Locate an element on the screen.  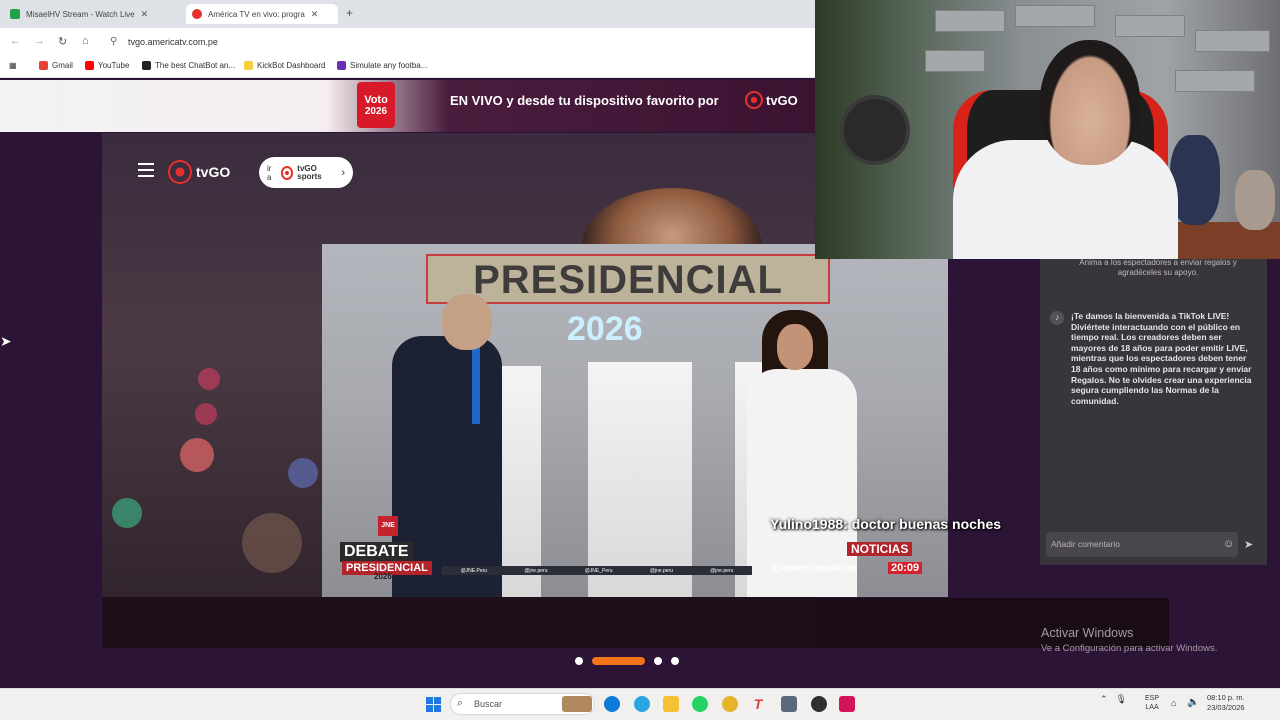
mouse-cursor-icon: ➤ is located at coordinates (6, 341).